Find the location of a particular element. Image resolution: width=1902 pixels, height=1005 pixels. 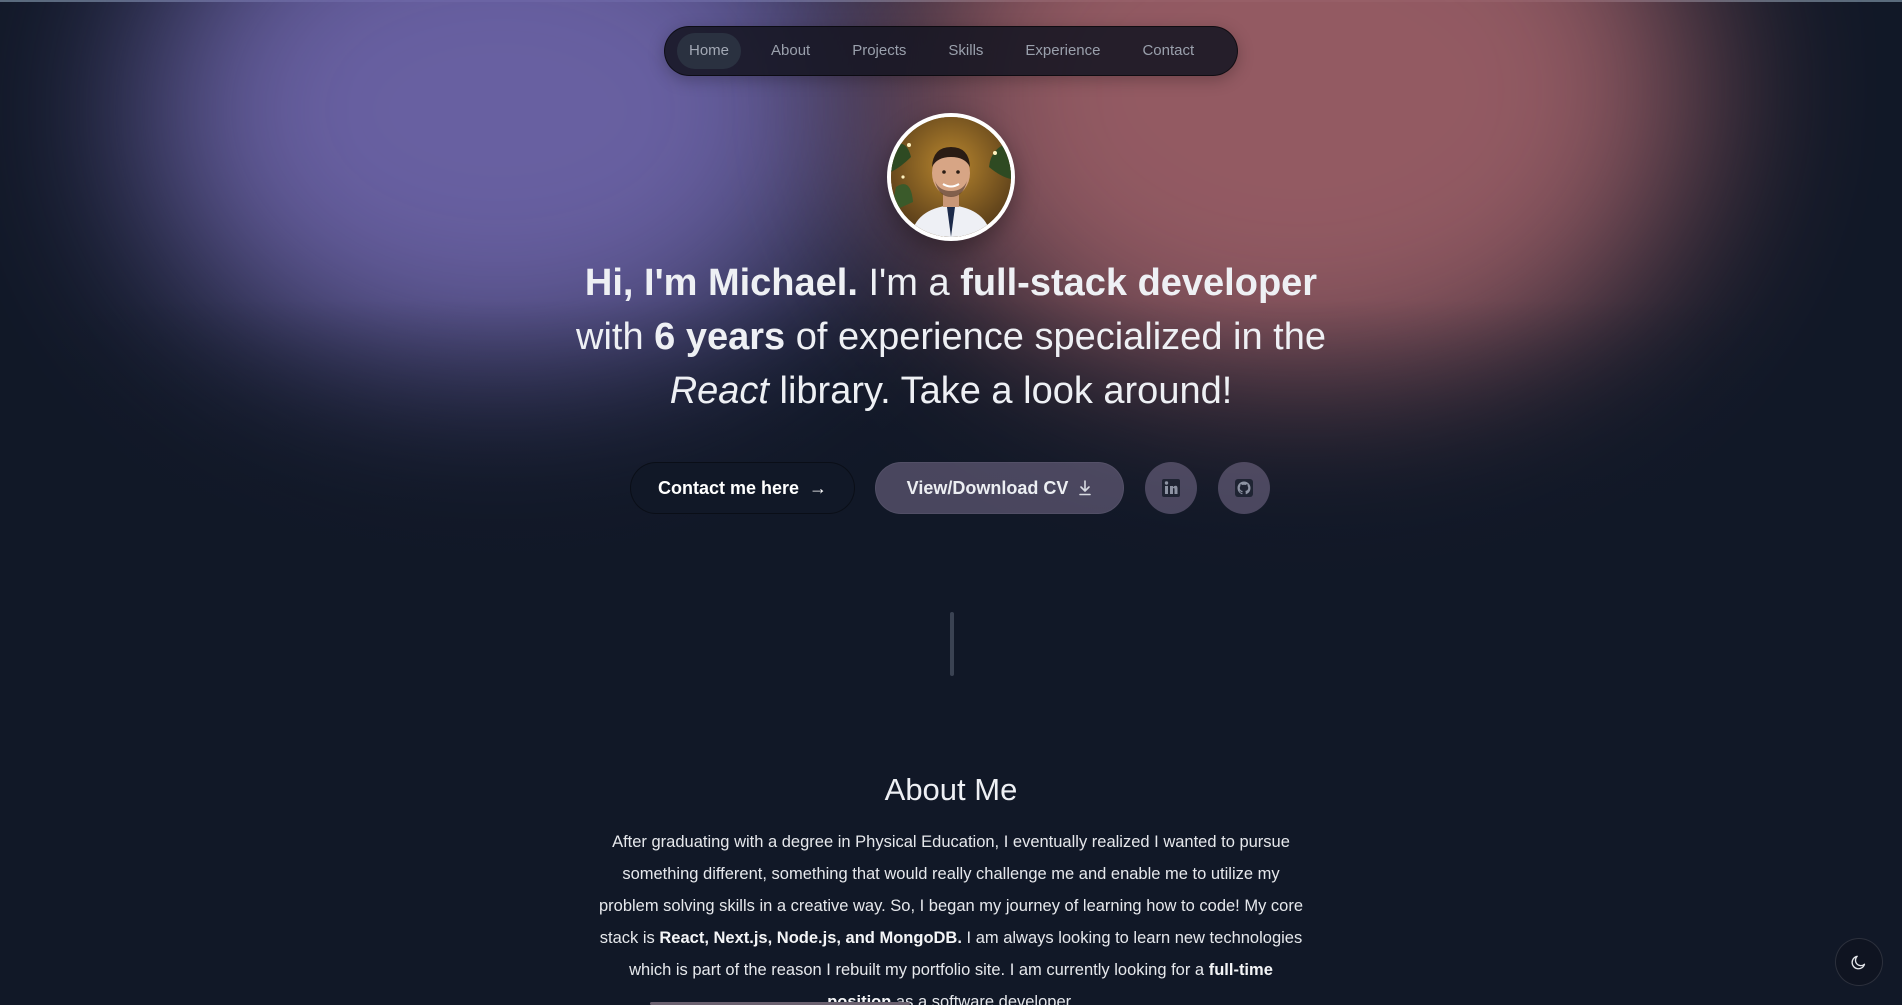

hero-greeting: Hi, I'm Michael. is located at coordinates (721, 283).